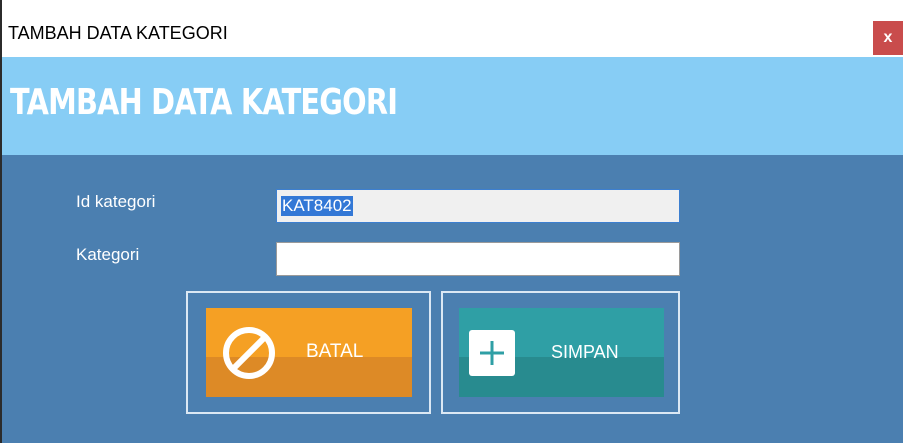 This screenshot has width=903, height=443. I want to click on close-button: x, so click(888, 38).